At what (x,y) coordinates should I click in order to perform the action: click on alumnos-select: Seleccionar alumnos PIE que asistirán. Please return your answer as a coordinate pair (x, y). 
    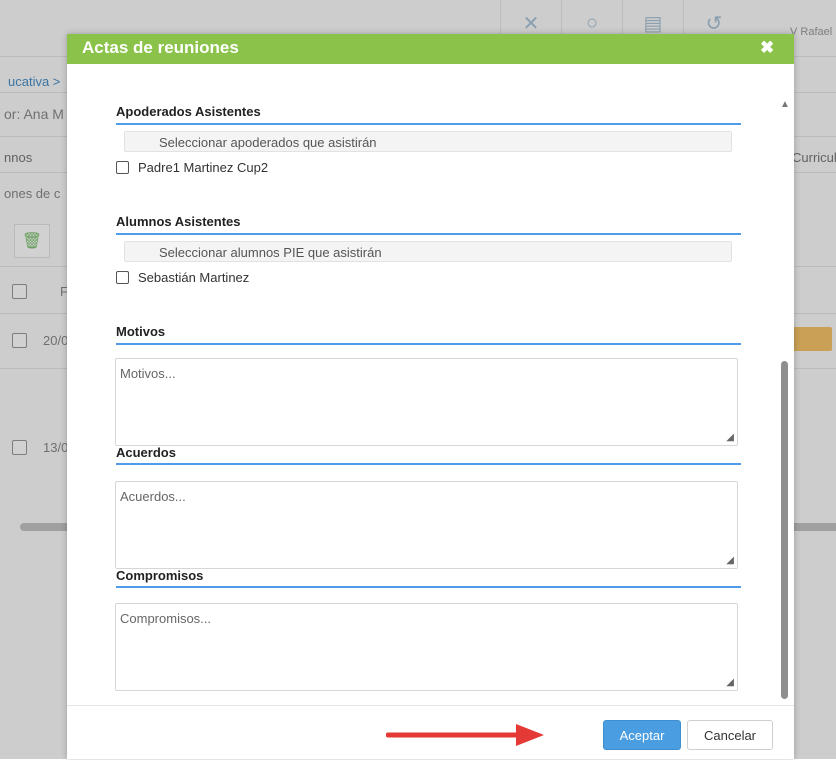
    Looking at the image, I should click on (428, 251).